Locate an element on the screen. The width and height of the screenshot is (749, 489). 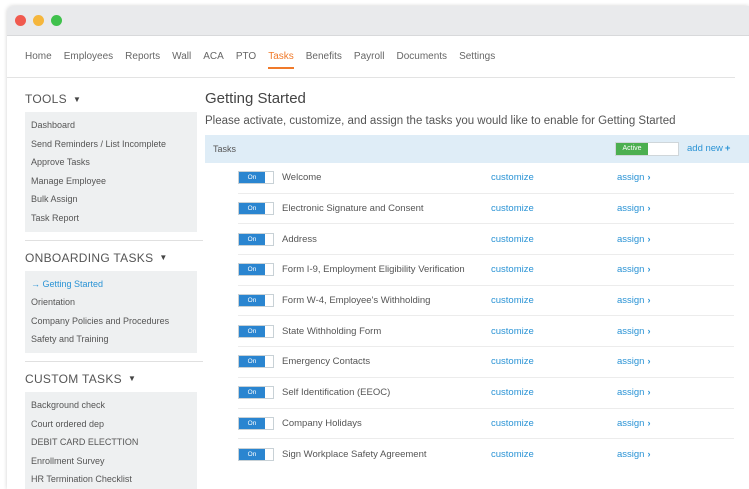
sidebar-item-hr-termination-checklist: HR Termination Checklist is located at coordinates (111, 479).